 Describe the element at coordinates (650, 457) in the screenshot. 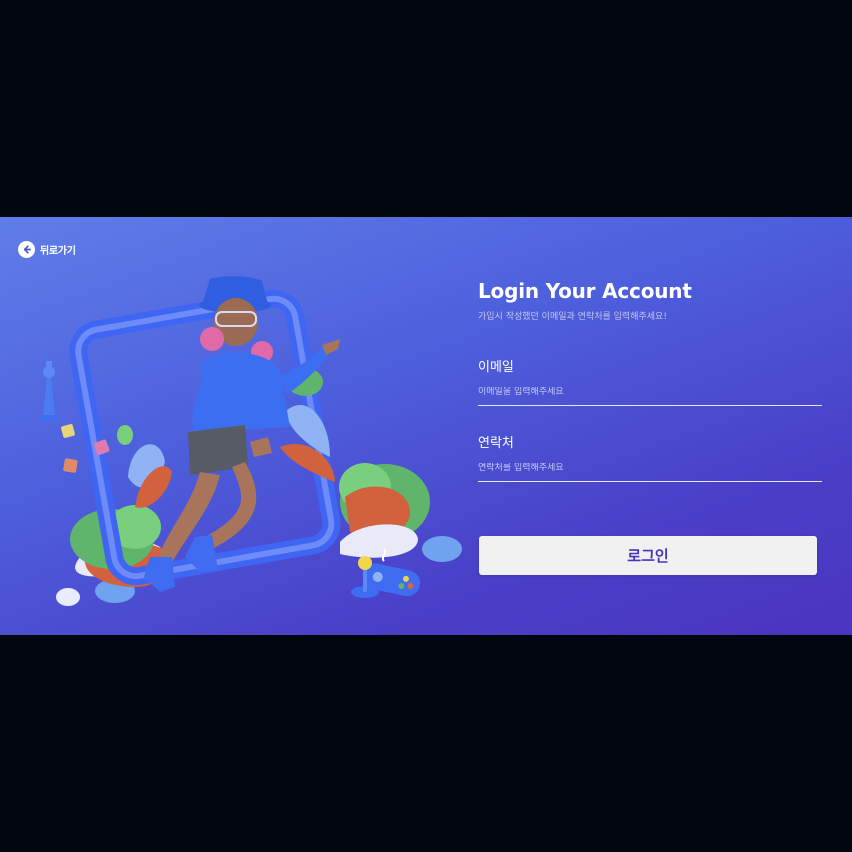

I see `phone-field-group: 연락처` at that location.